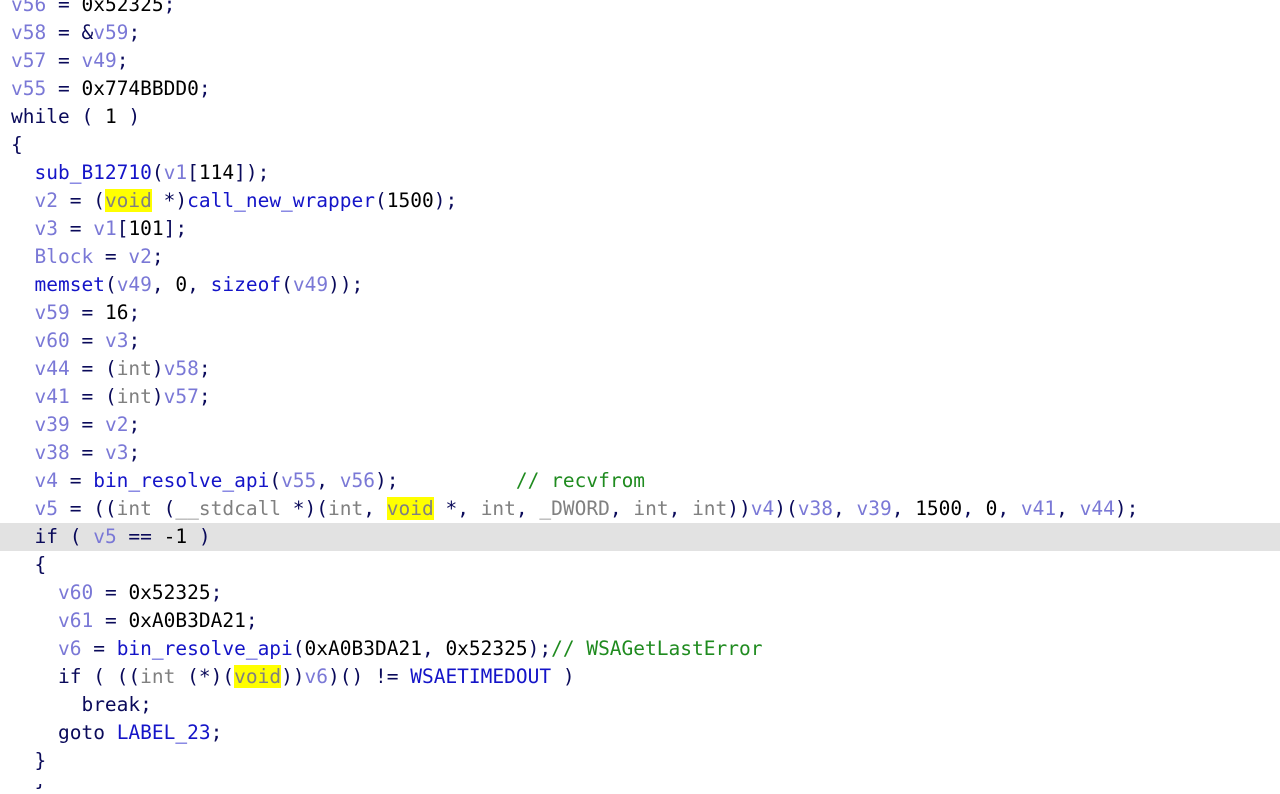 This screenshot has width=1280, height=794. What do you see at coordinates (640, 61) in the screenshot?
I see `code-line: v57 = v49;` at bounding box center [640, 61].